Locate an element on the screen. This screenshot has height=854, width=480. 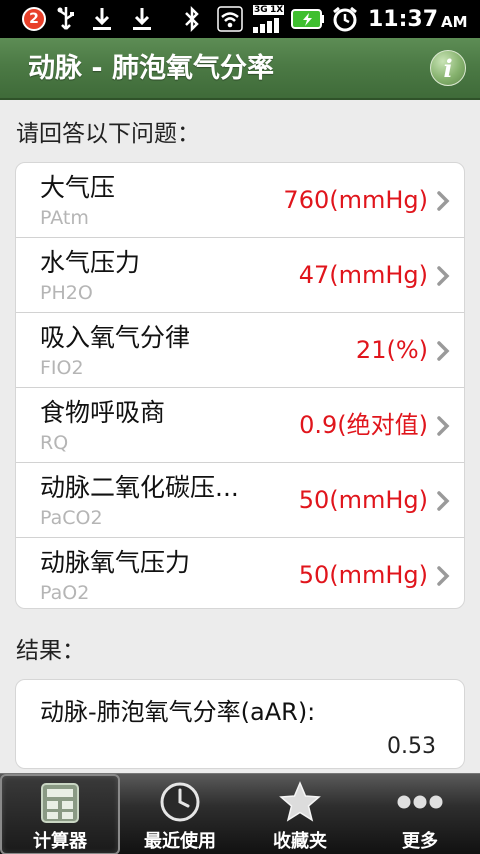
more-icon is located at coordinates (420, 802).